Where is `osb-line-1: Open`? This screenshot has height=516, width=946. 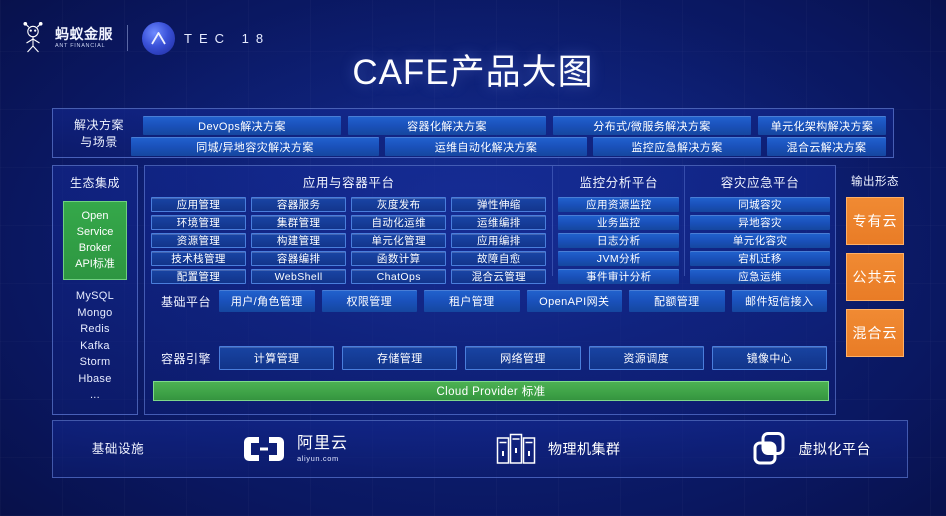
osb-line-1: Open is located at coordinates (95, 216).